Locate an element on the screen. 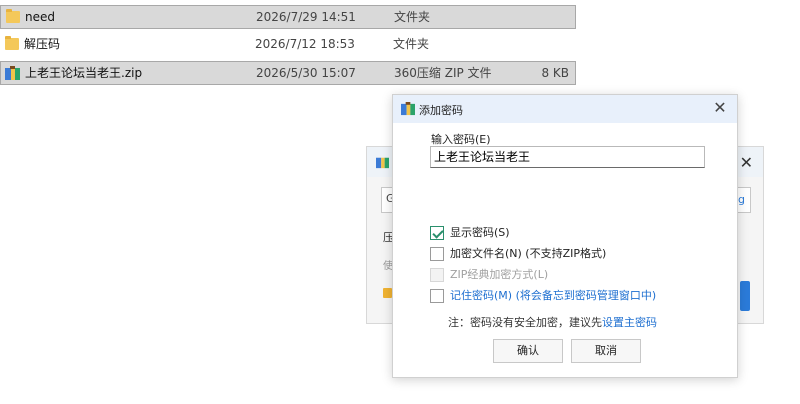  show-password-label: 显示密码(S) is located at coordinates (480, 232).